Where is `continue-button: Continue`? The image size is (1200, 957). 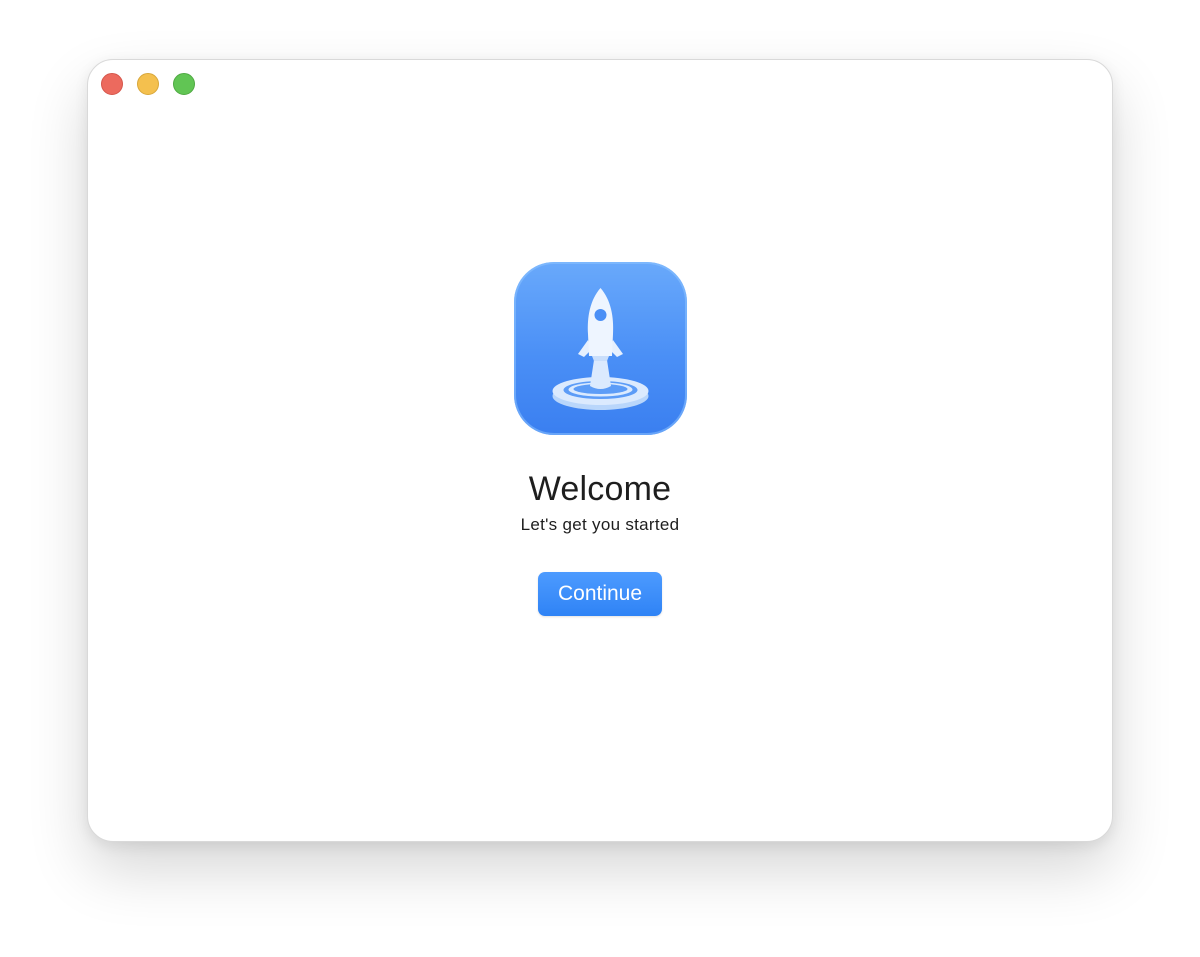
continue-button: Continue is located at coordinates (600, 594).